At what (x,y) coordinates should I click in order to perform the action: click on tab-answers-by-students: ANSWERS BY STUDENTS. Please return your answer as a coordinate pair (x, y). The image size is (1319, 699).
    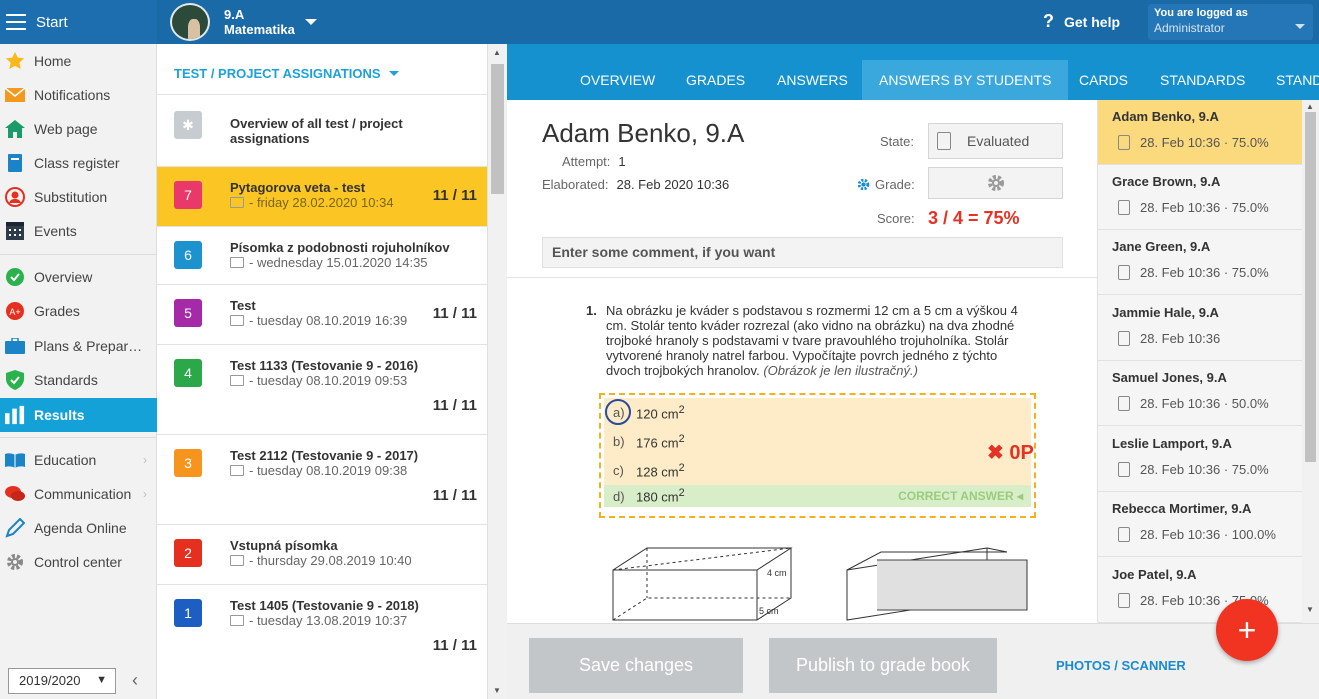
    Looking at the image, I should click on (965, 80).